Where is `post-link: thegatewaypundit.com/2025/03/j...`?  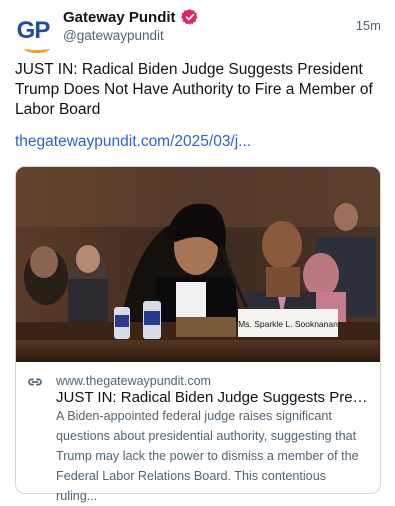 post-link: thegatewaypundit.com/2025/03/j... is located at coordinates (133, 142).